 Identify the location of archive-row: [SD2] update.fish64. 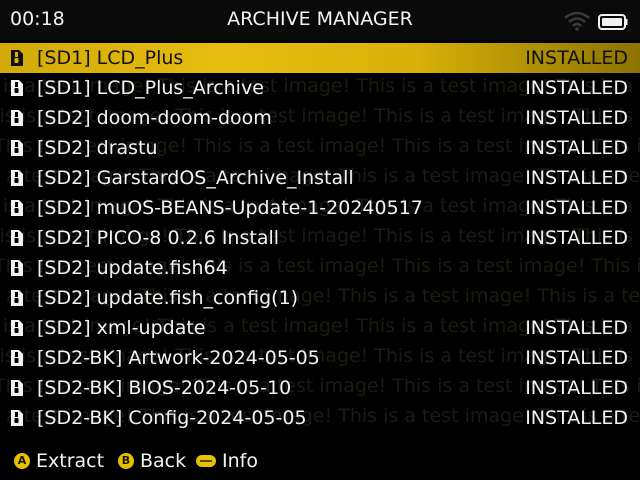
(320, 268).